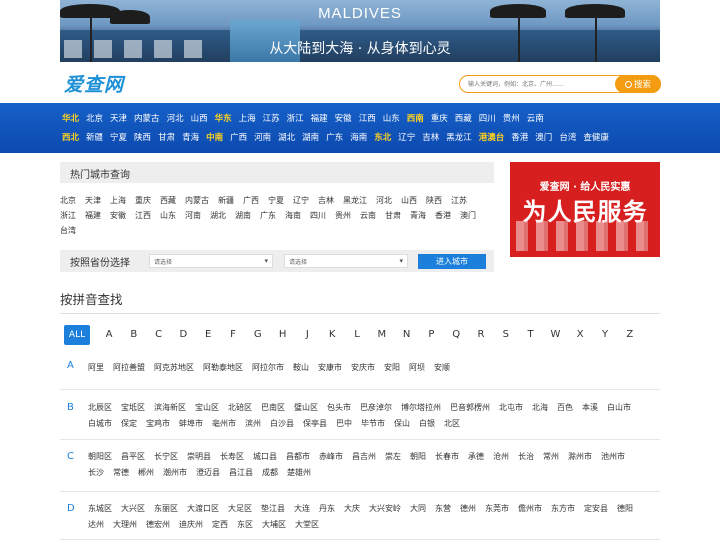 The image size is (720, 540). What do you see at coordinates (208, 473) in the screenshot?
I see `city-link: 澄迈县` at bounding box center [208, 473].